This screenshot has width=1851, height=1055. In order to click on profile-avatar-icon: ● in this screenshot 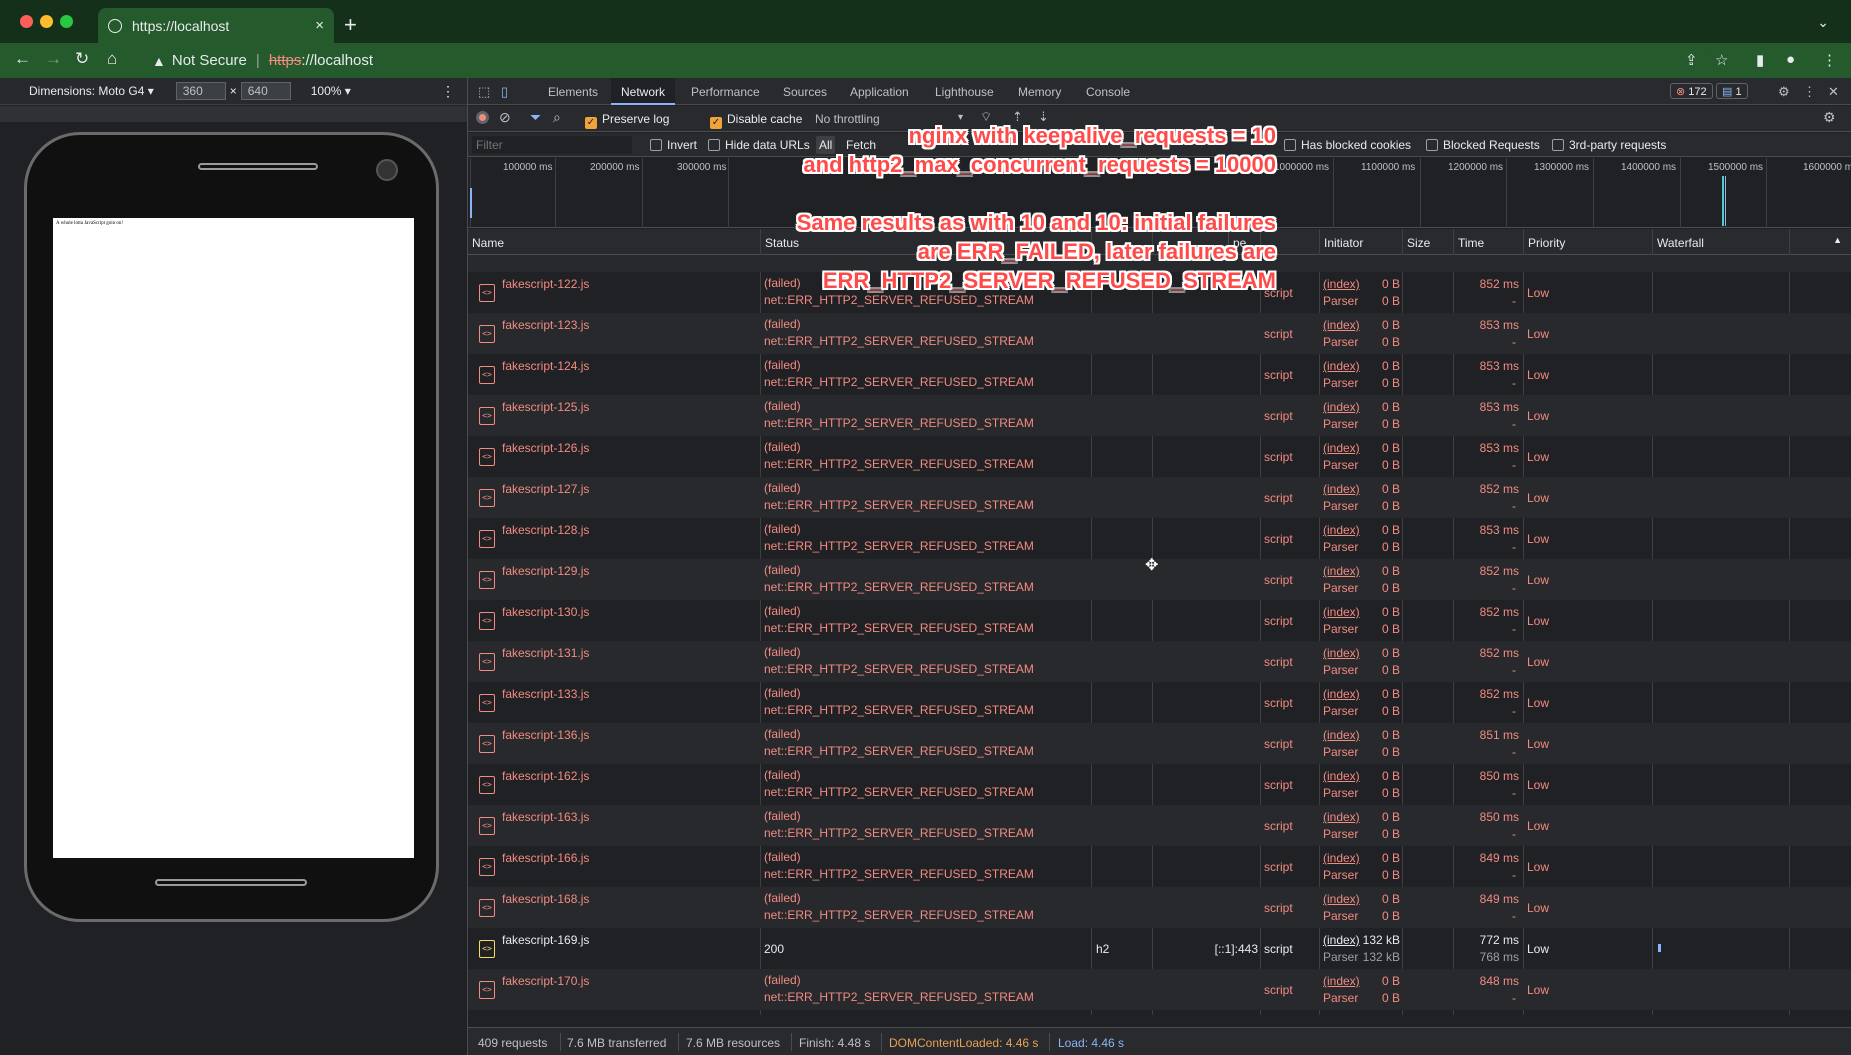, I will do `click(1790, 59)`.